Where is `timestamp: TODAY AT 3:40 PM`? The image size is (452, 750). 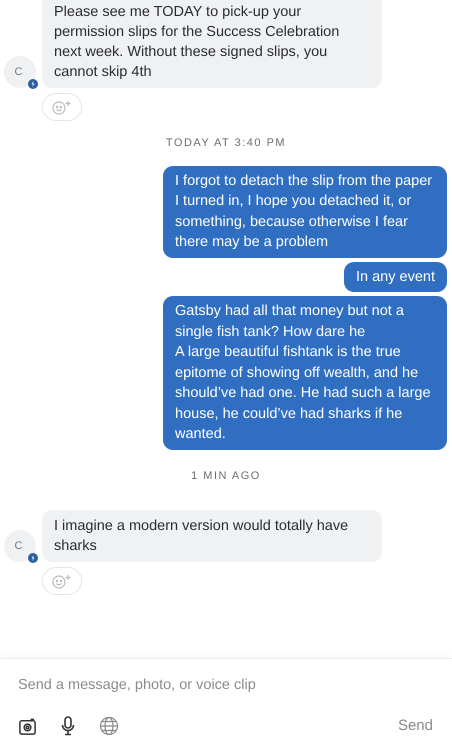
timestamp: TODAY AT 3:40 PM is located at coordinates (226, 143).